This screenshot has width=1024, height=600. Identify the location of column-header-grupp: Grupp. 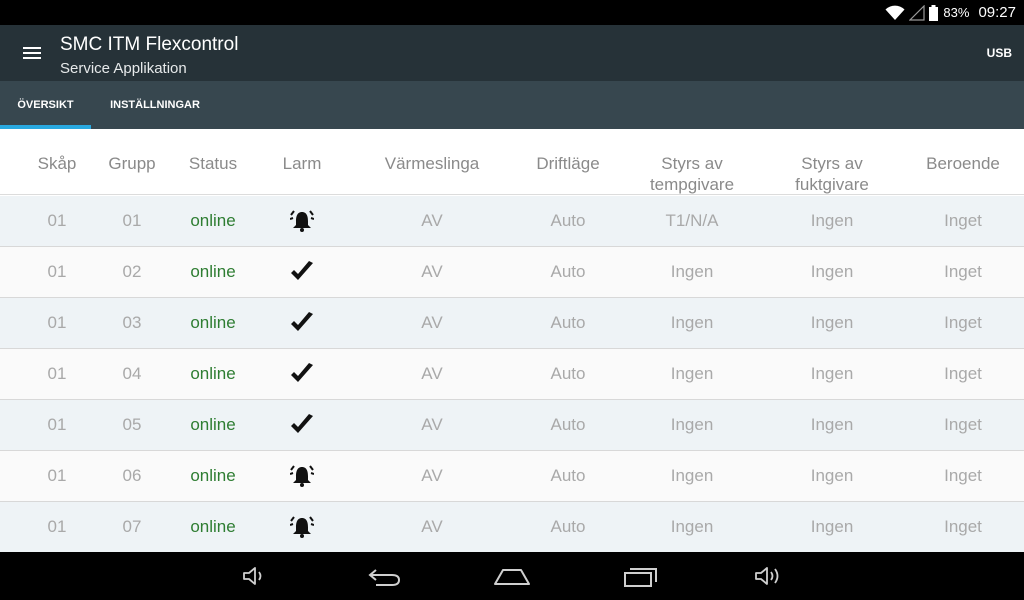
(132, 163).